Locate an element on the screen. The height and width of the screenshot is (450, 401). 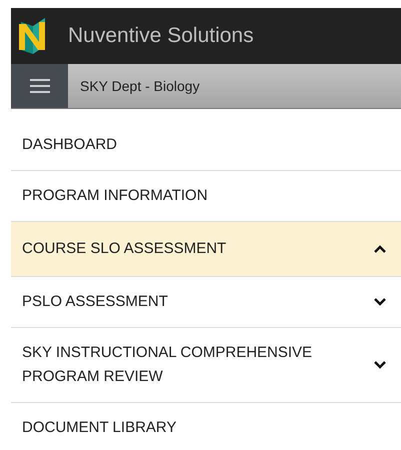
menu-item: COURSE SLO ASSESSMENT is located at coordinates (206, 249).